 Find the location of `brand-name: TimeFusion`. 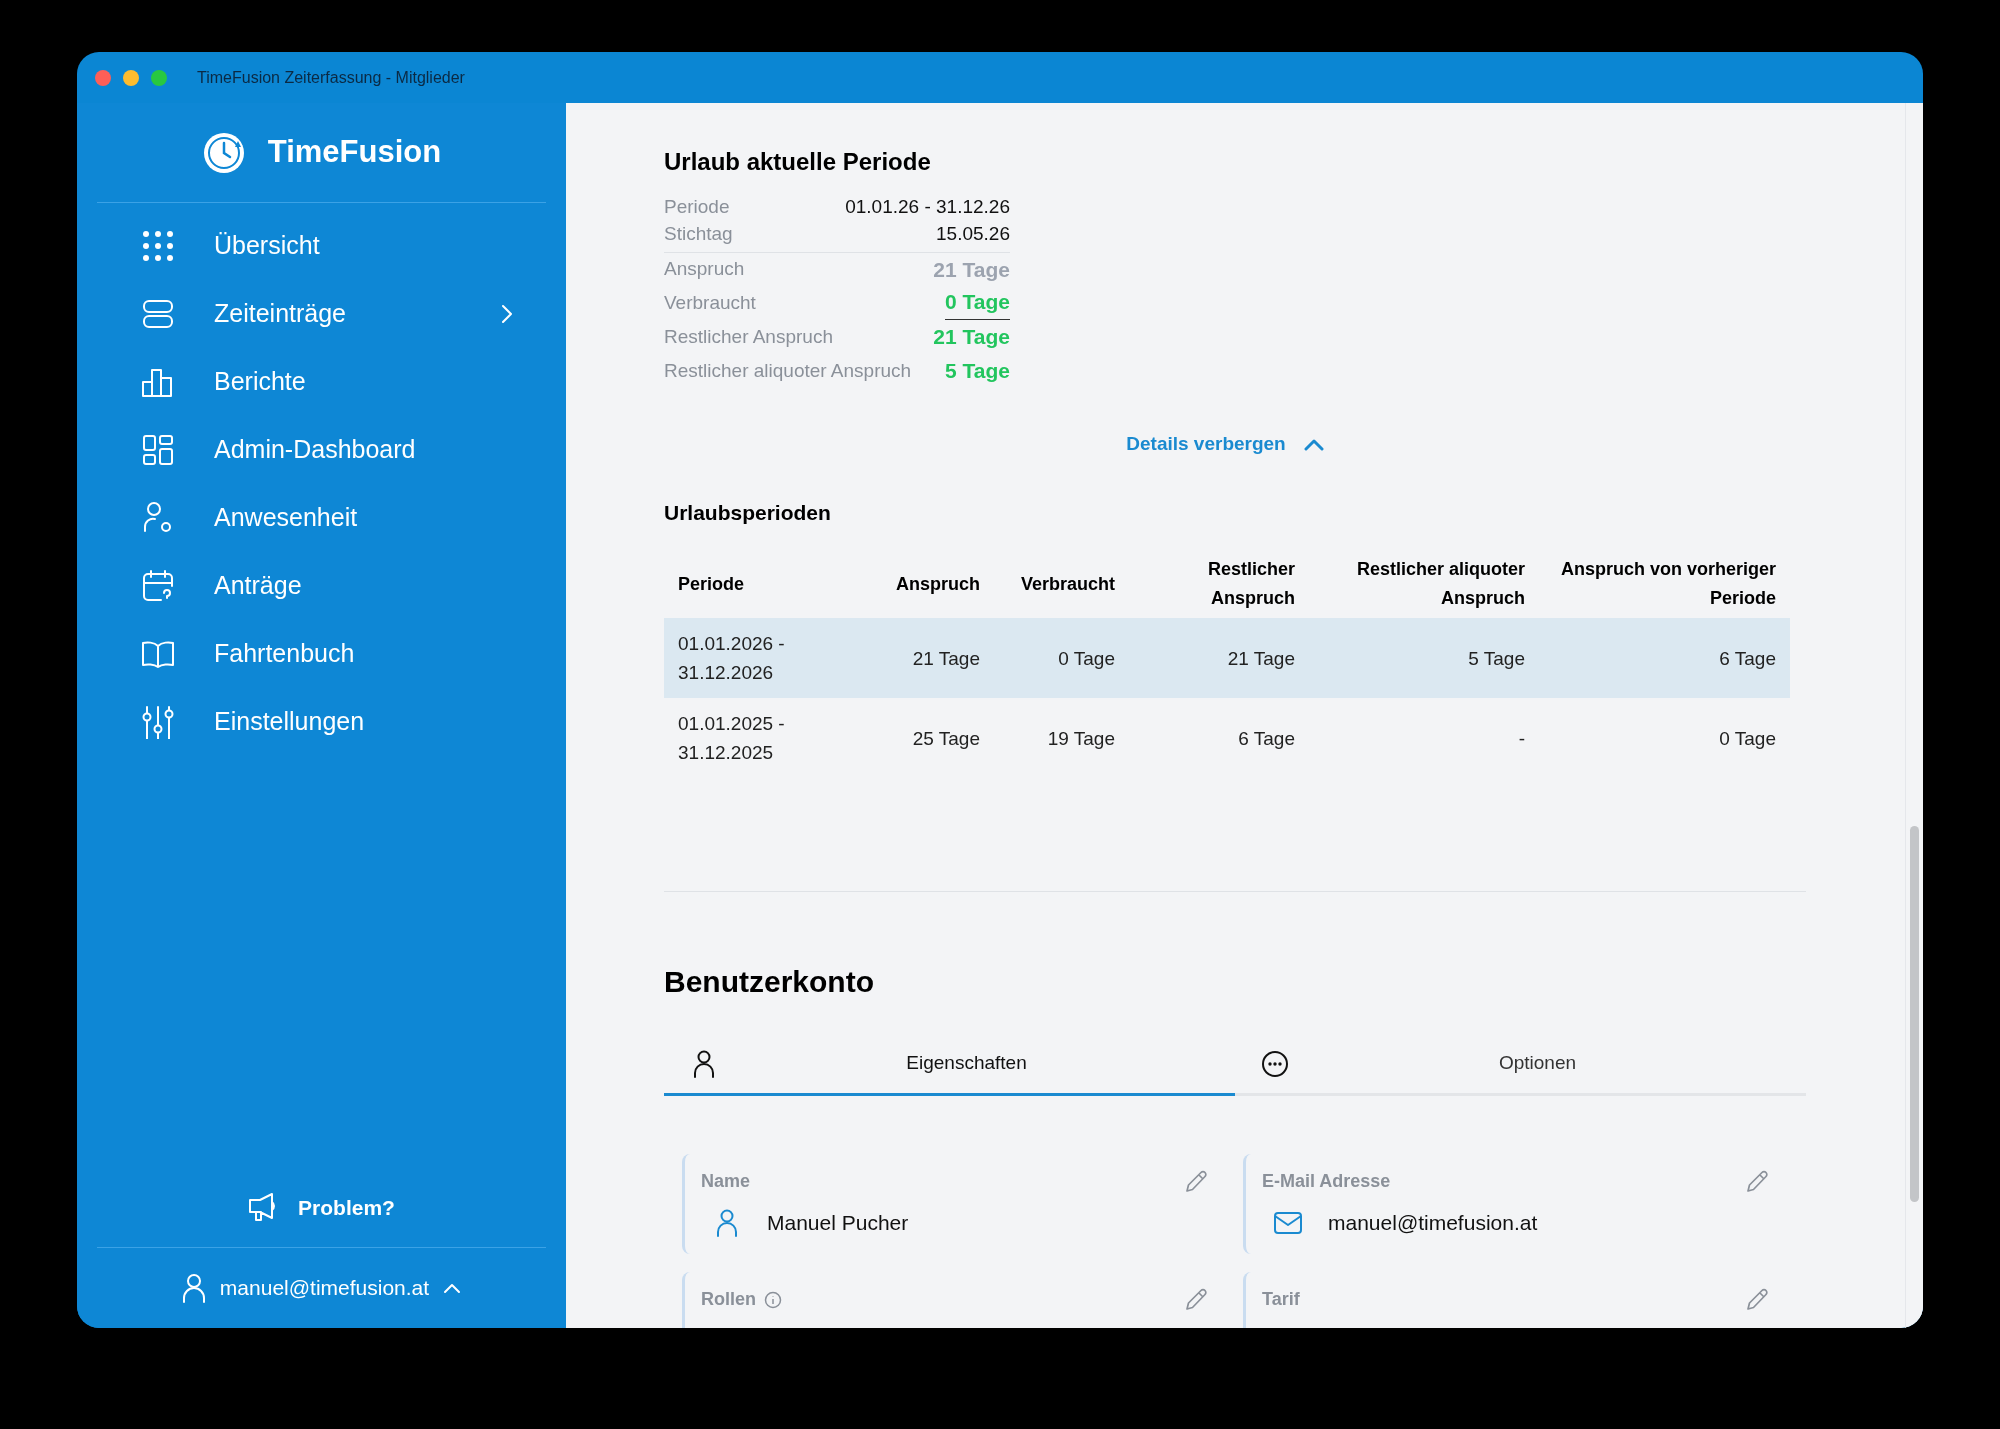

brand-name: TimeFusion is located at coordinates (354, 152).